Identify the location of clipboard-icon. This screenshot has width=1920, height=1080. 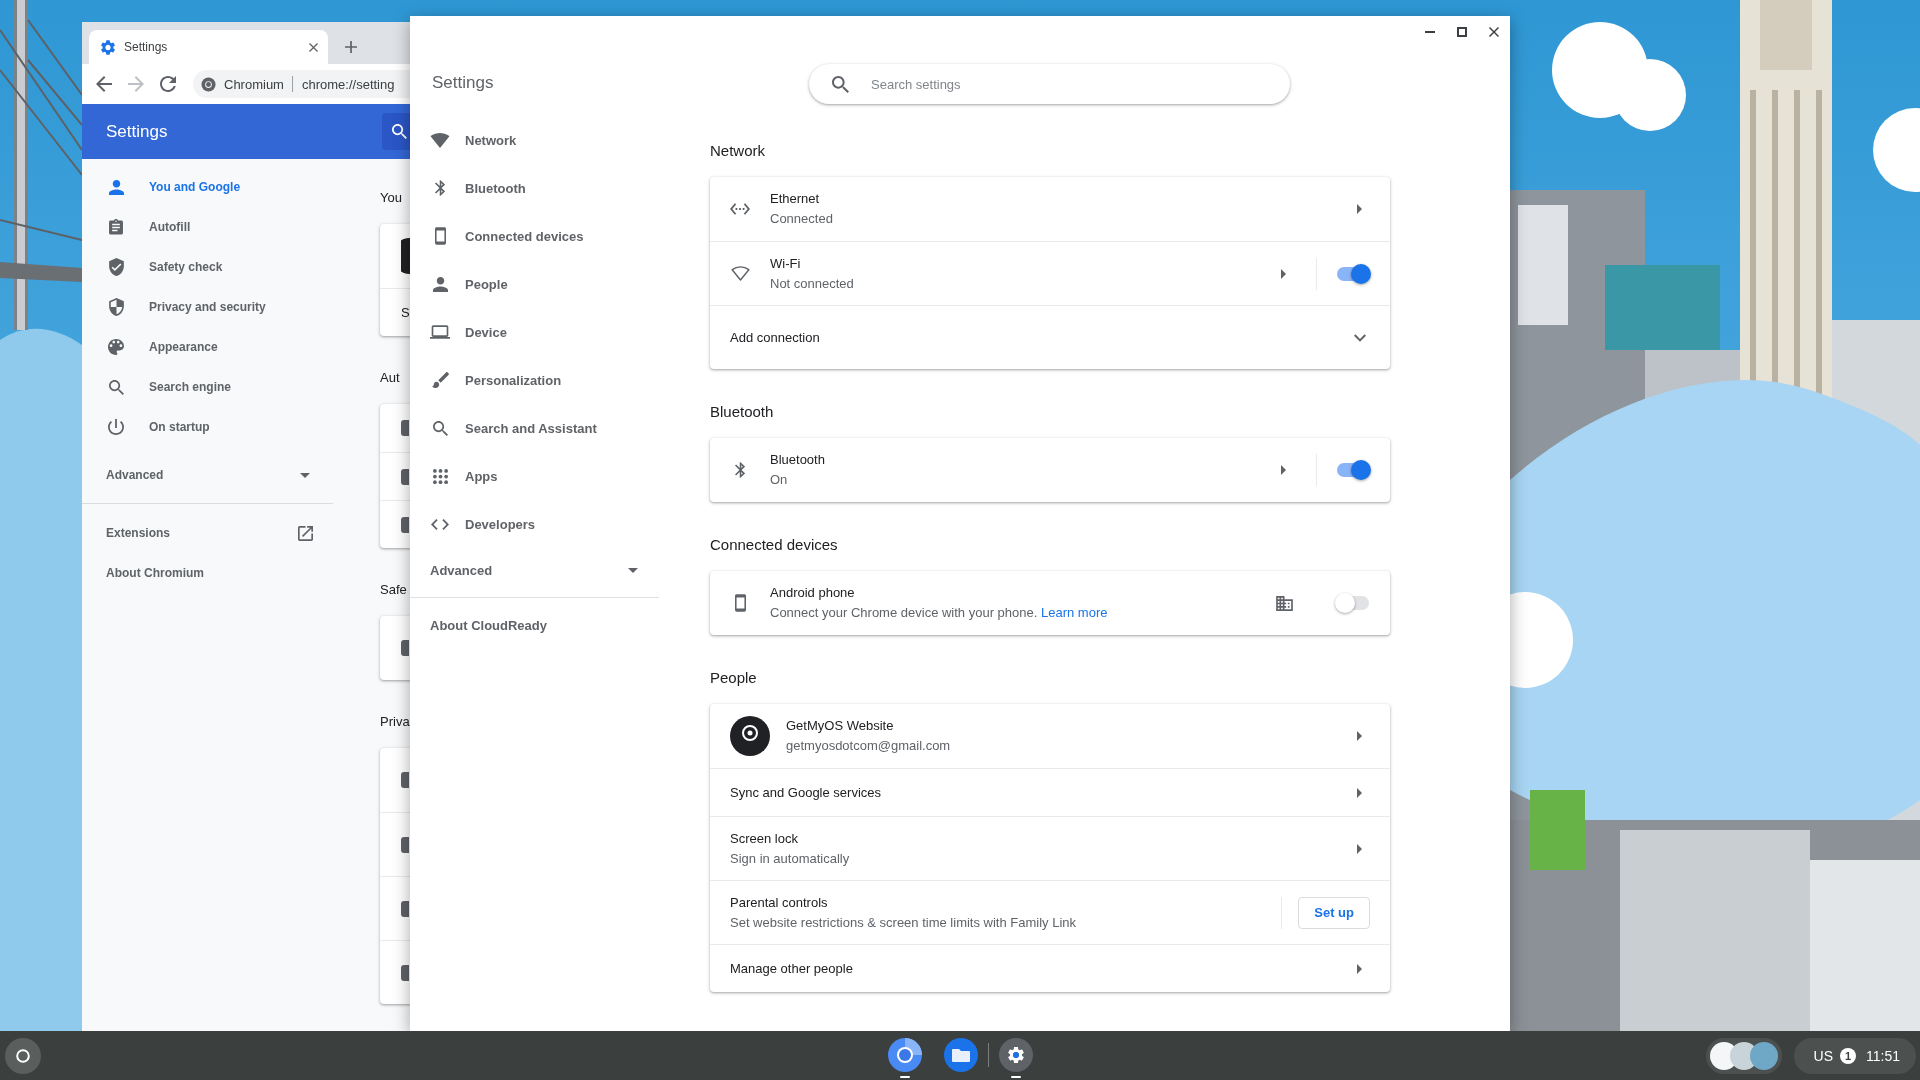
(116, 227).